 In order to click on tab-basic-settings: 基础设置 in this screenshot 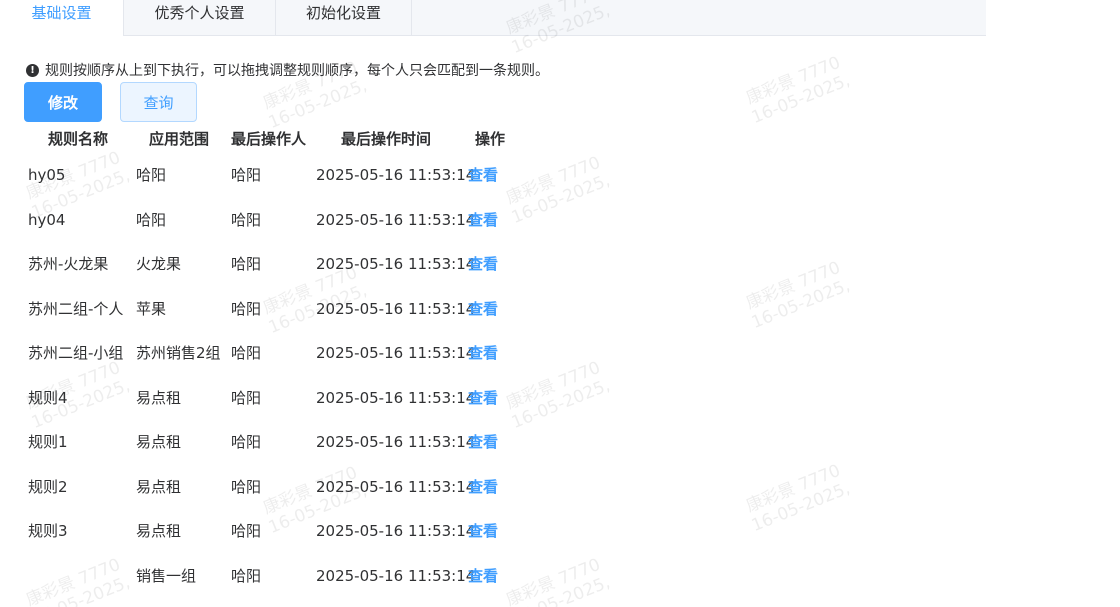, I will do `click(62, 18)`.